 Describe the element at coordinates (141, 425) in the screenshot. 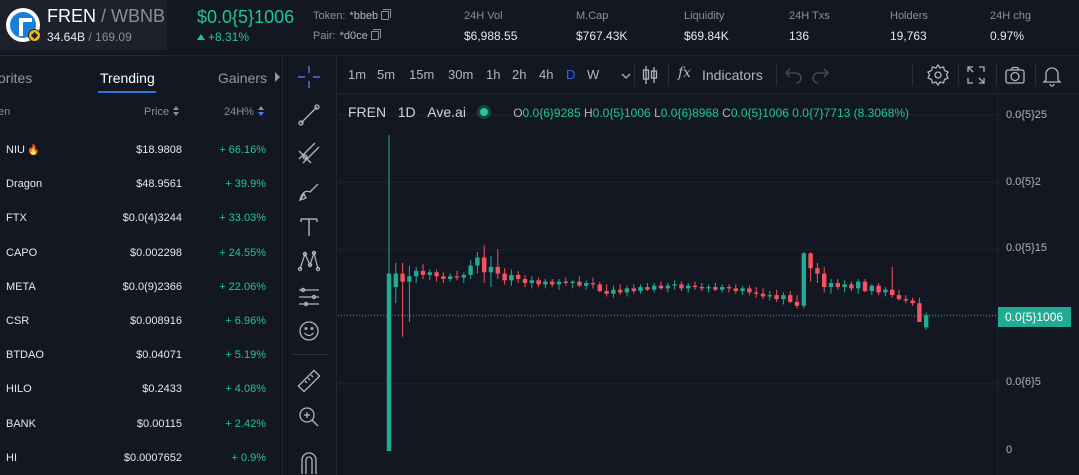

I see `token-row: BANK $0.00115 + 2.42%` at that location.